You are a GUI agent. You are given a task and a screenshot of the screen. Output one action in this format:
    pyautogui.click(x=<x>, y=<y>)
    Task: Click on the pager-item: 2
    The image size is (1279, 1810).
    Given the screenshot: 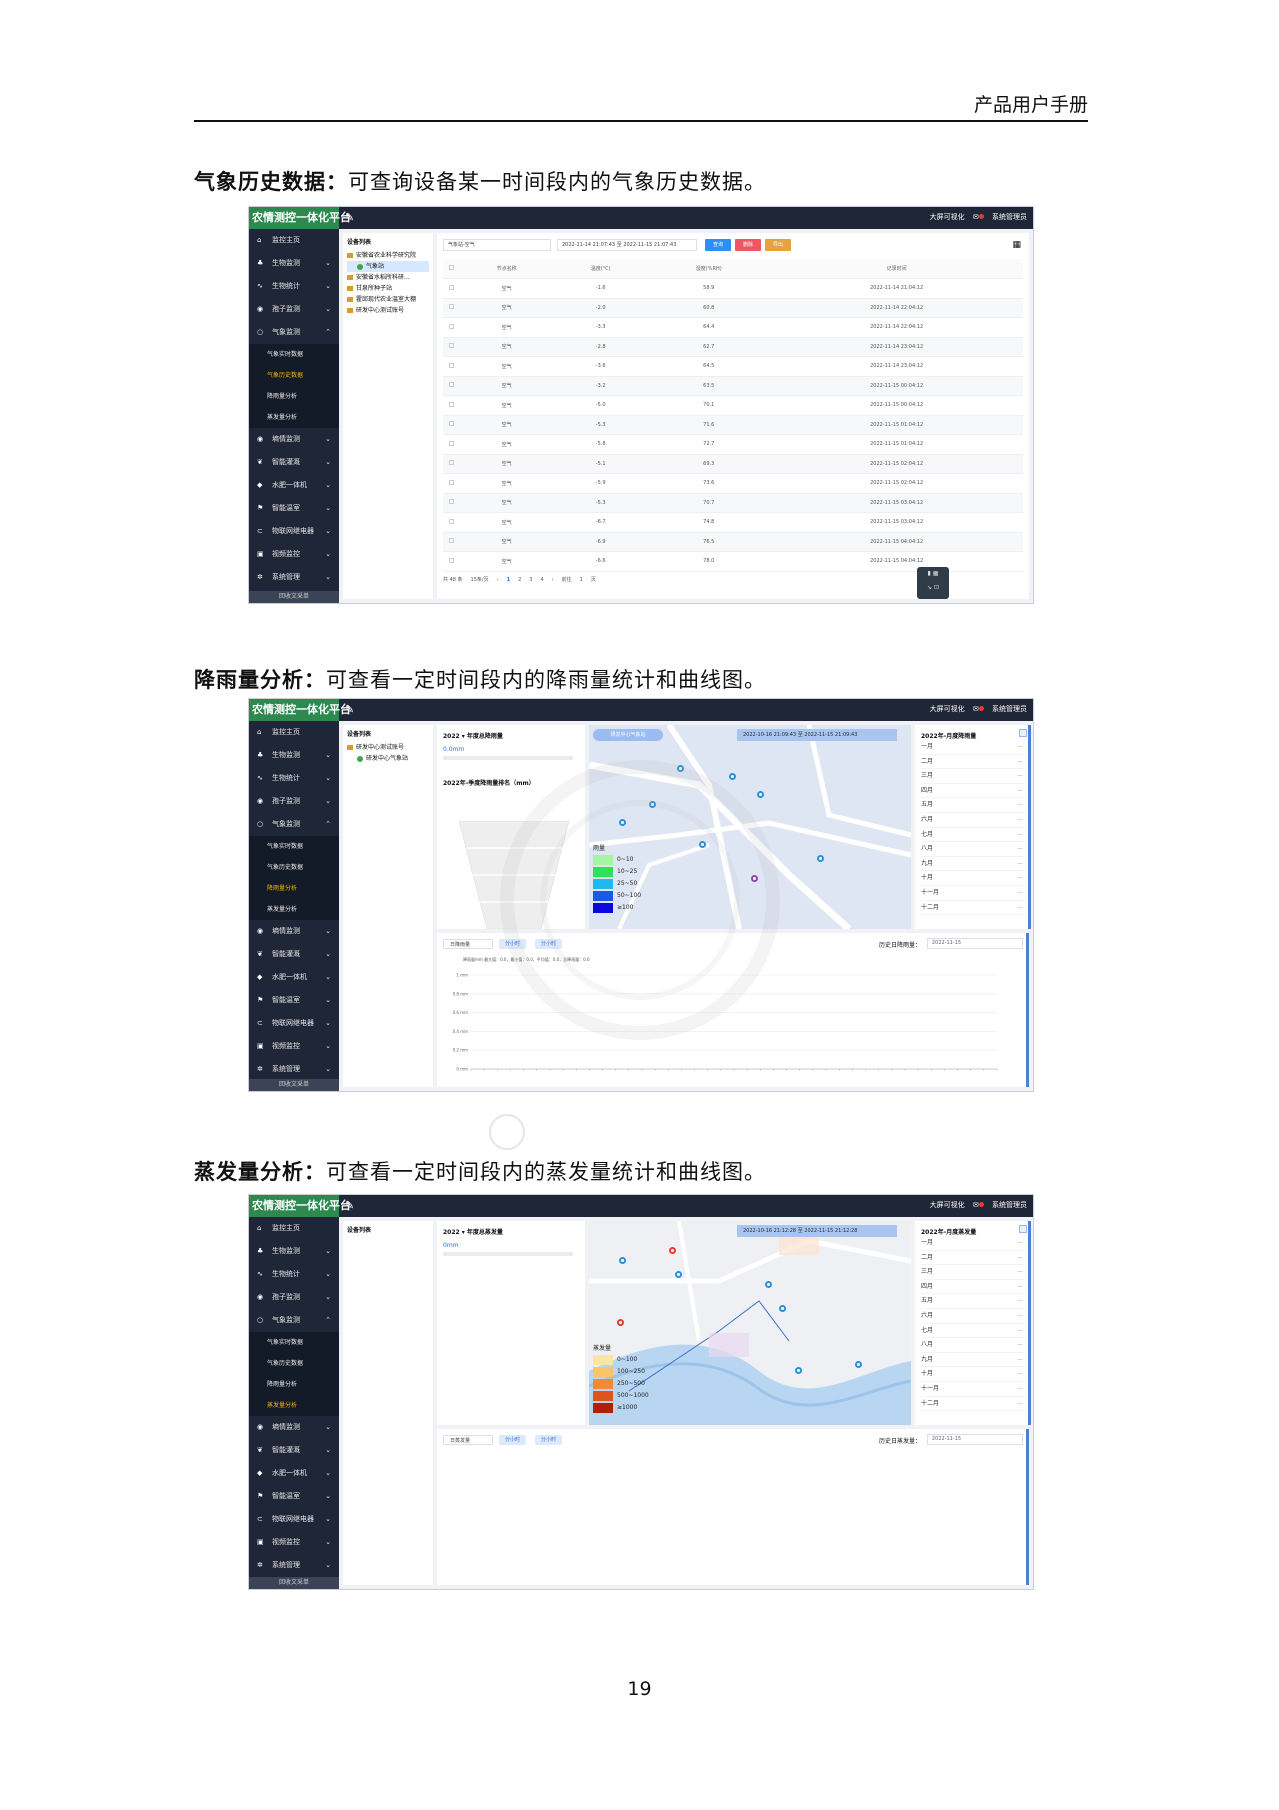 What is the action you would take?
    pyautogui.click(x=519, y=580)
    